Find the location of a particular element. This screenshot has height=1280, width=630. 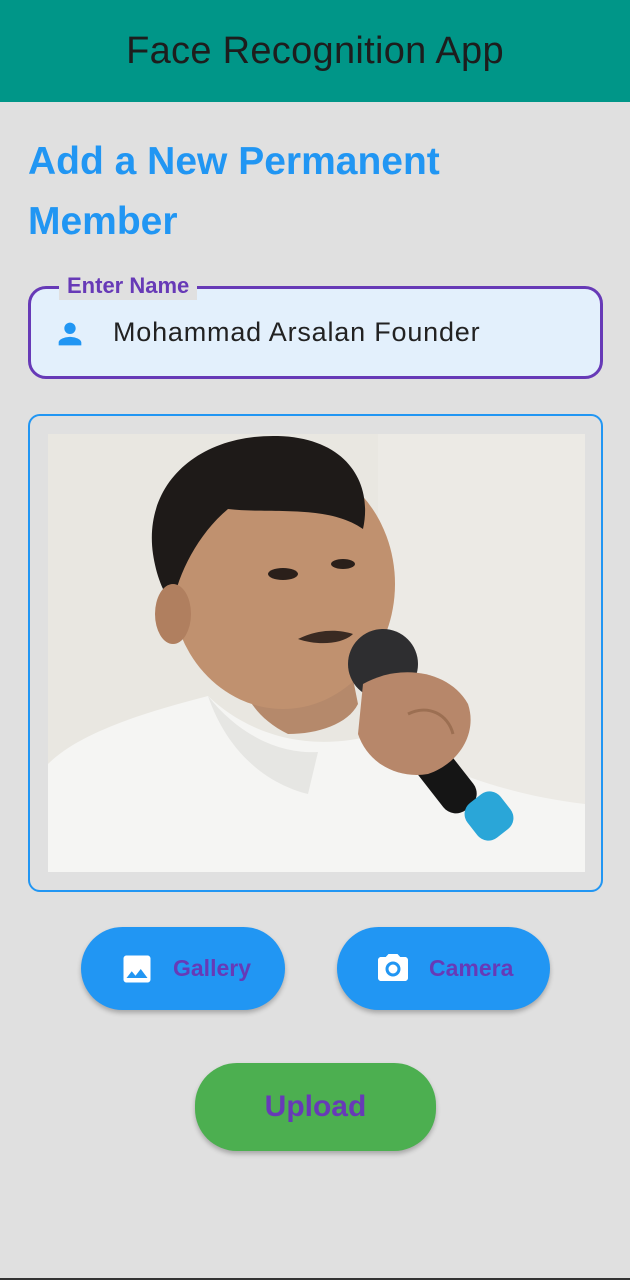

gallery-button-label: Gallery is located at coordinates (212, 968).